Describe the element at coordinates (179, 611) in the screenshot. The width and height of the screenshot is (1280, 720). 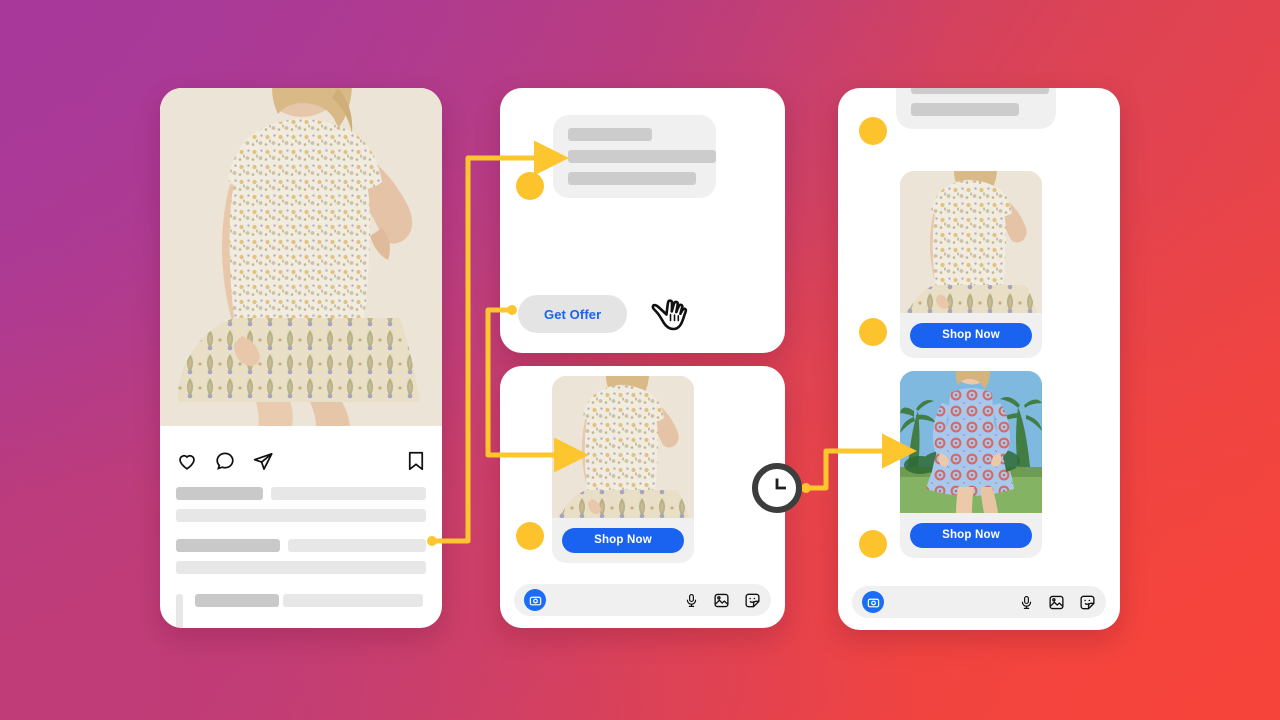
I see `quote-bar` at that location.